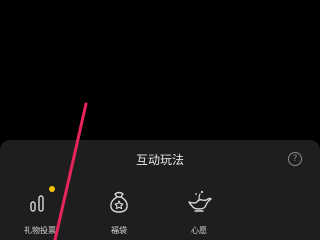 This screenshot has width=320, height=240. I want to click on gift-vote-label: 礼物投票, so click(40, 230).